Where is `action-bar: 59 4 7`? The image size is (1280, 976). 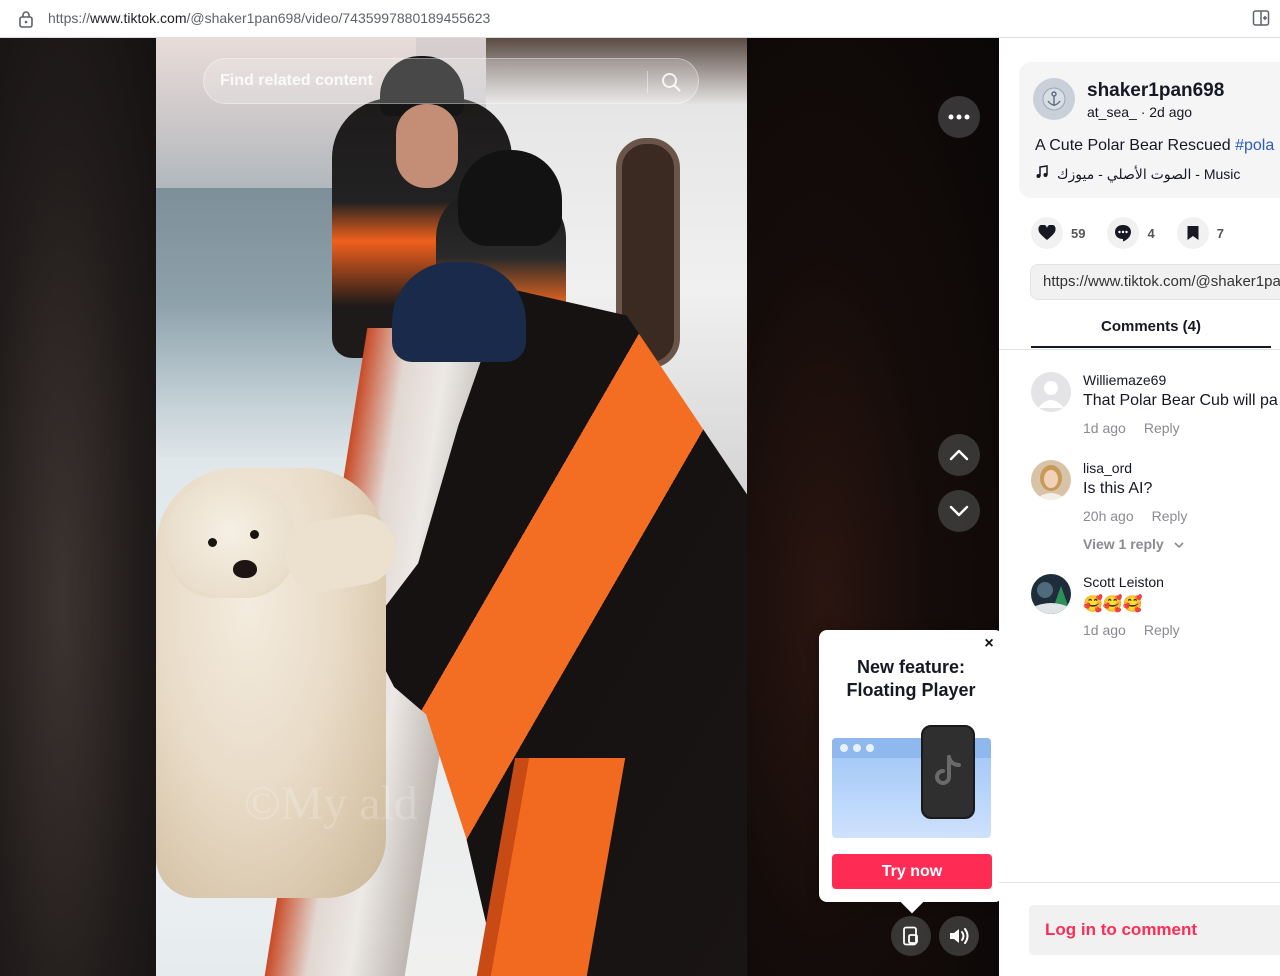
action-bar: 59 4 7 is located at coordinates (1138, 233).